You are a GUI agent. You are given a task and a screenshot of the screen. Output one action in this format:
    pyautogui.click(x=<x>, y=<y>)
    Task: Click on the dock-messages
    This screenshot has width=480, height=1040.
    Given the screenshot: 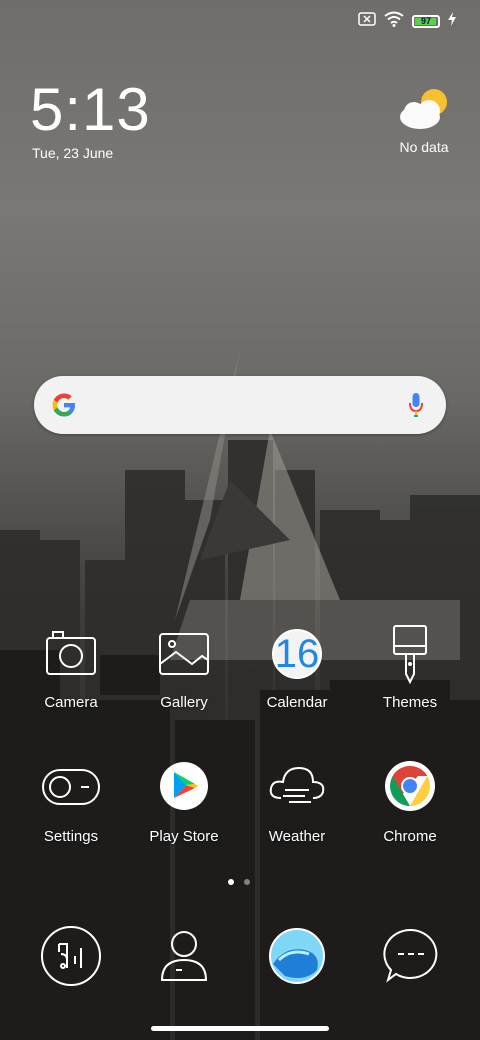 What is the action you would take?
    pyautogui.click(x=410, y=956)
    